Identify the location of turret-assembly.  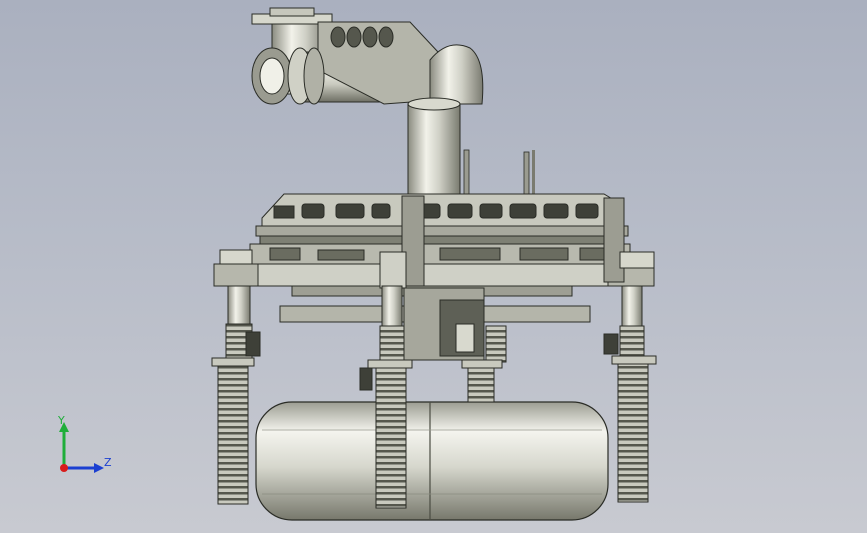
(393, 102).